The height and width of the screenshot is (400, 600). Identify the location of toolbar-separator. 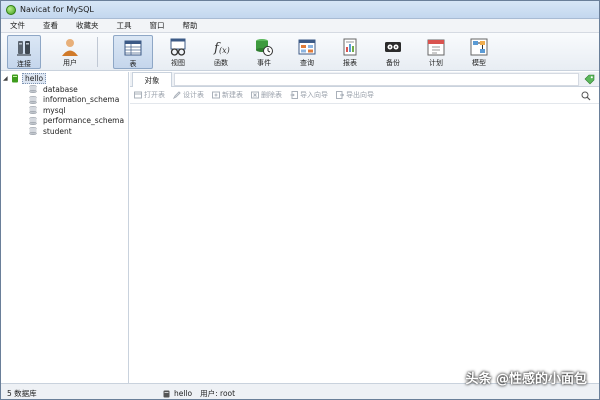
(97, 52).